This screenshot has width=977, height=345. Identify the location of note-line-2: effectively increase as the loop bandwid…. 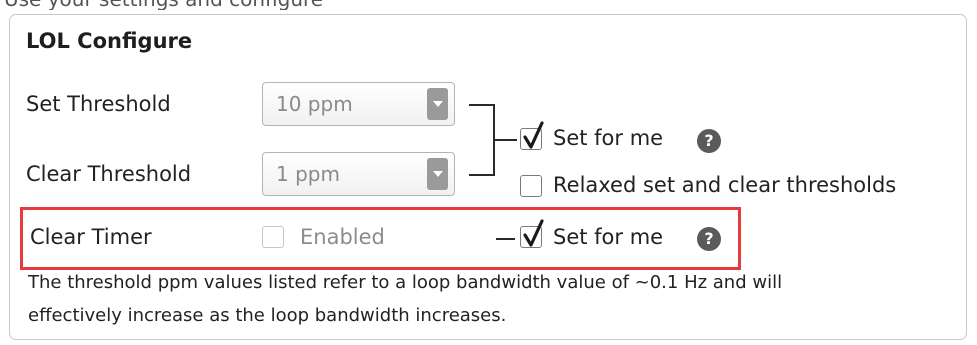
(267, 315).